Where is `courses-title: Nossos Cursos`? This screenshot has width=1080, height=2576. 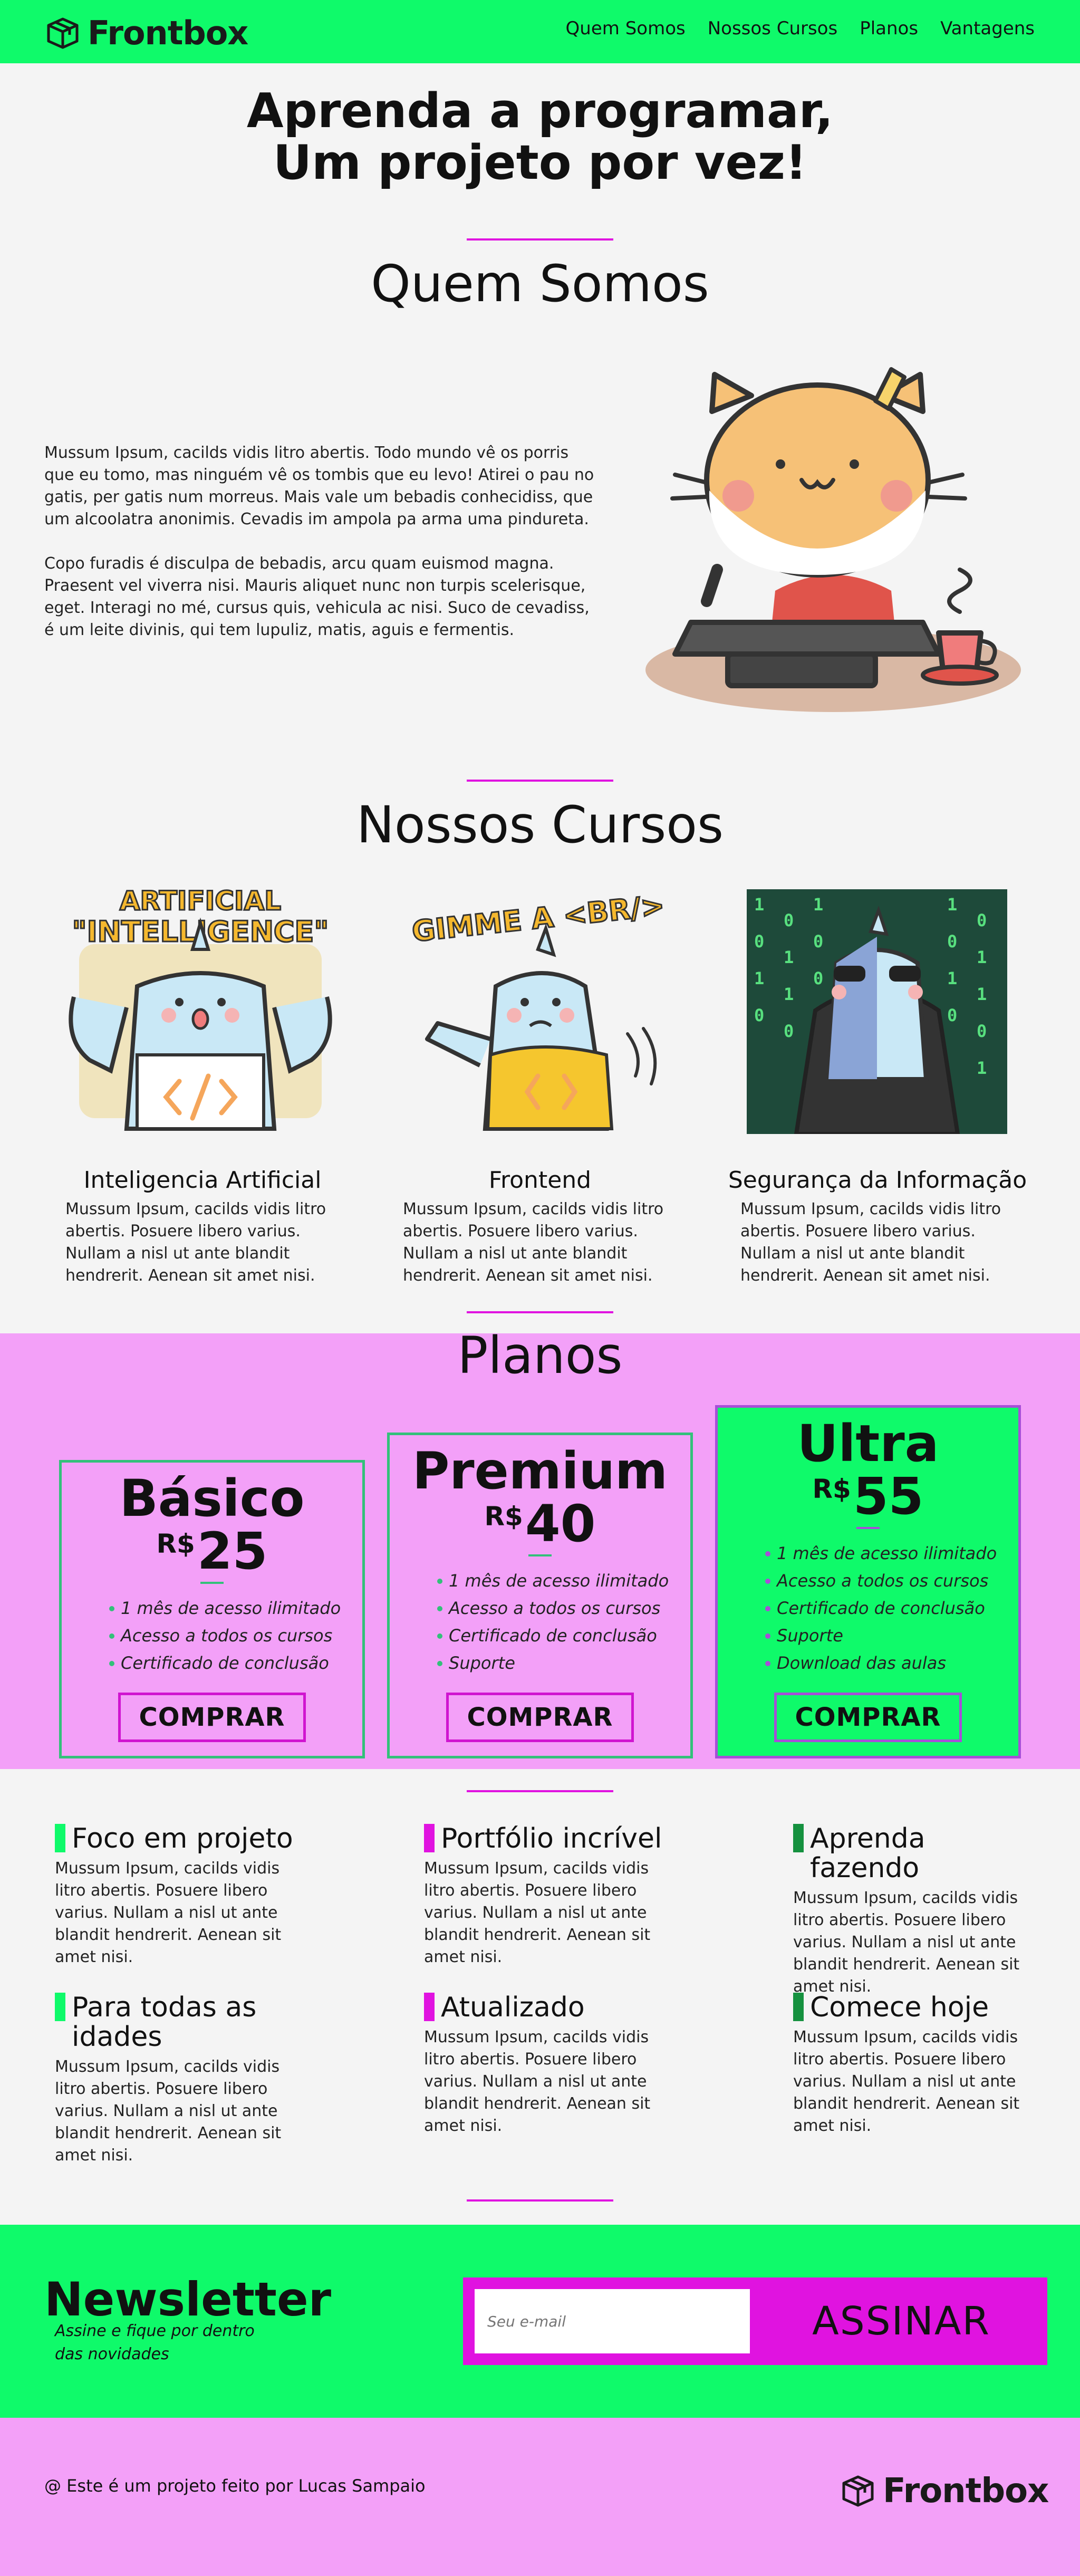 courses-title: Nossos Cursos is located at coordinates (540, 825).